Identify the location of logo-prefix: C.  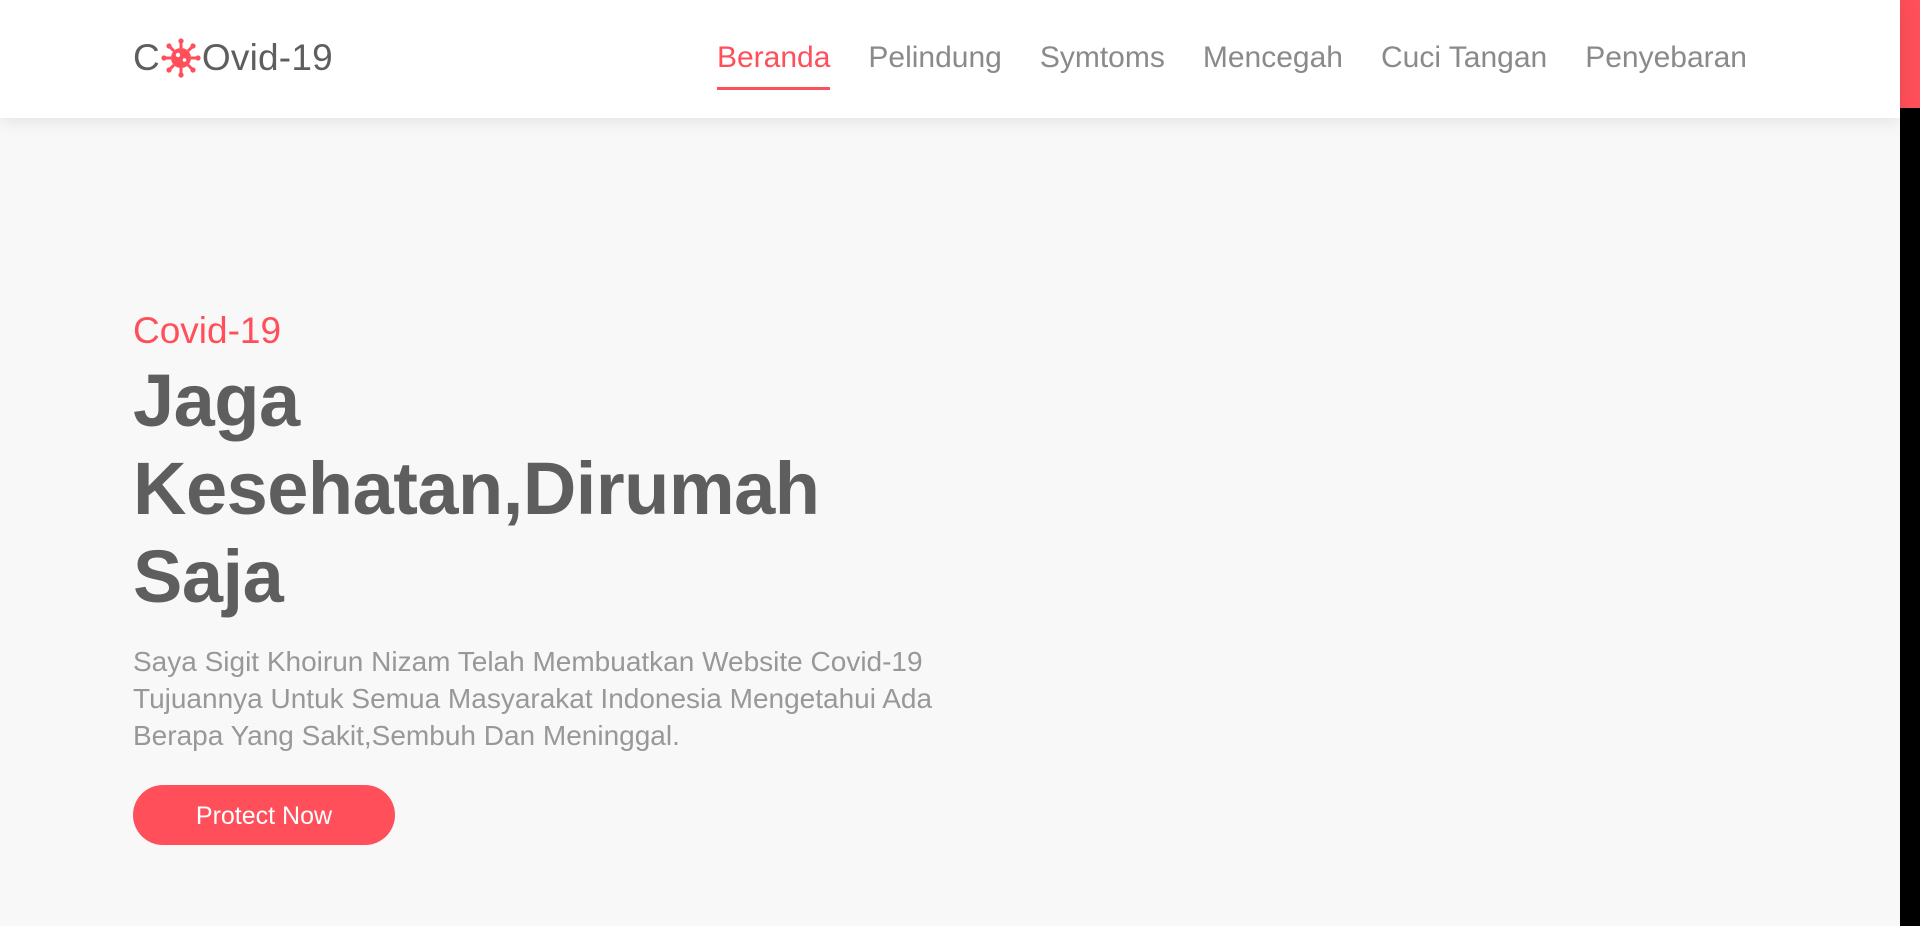
(146, 57).